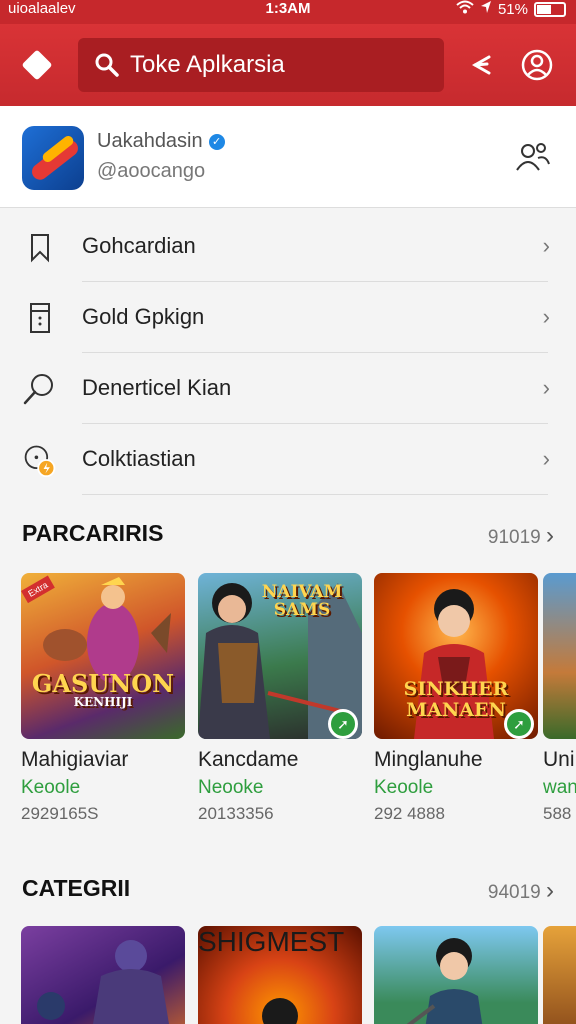 The image size is (576, 1024). What do you see at coordinates (456, 656) in the screenshot?
I see `app-thumbnail: SINKHER MANAEN ➚` at bounding box center [456, 656].